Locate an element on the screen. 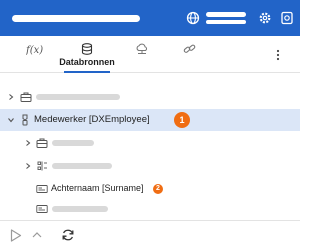 The image size is (320, 251). database-icon is located at coordinates (87, 49).